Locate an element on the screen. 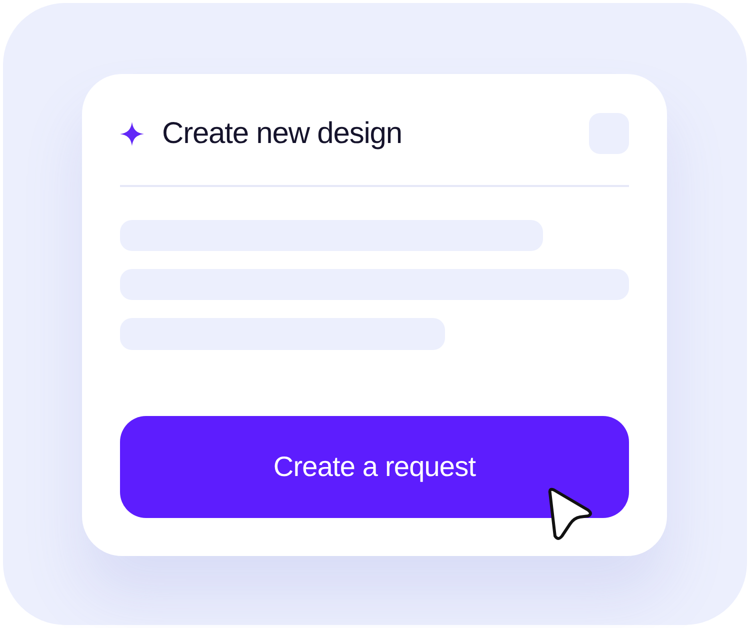  card-title: Create new design is located at coordinates (282, 133).